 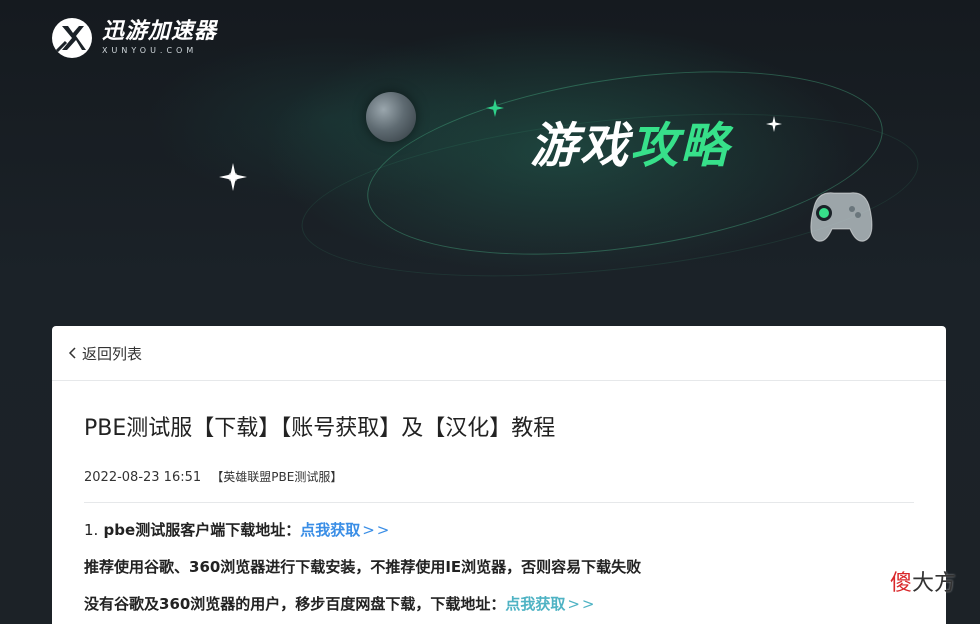 What do you see at coordinates (91, 530) in the screenshot?
I see `paragraph-1-number: 1.` at bounding box center [91, 530].